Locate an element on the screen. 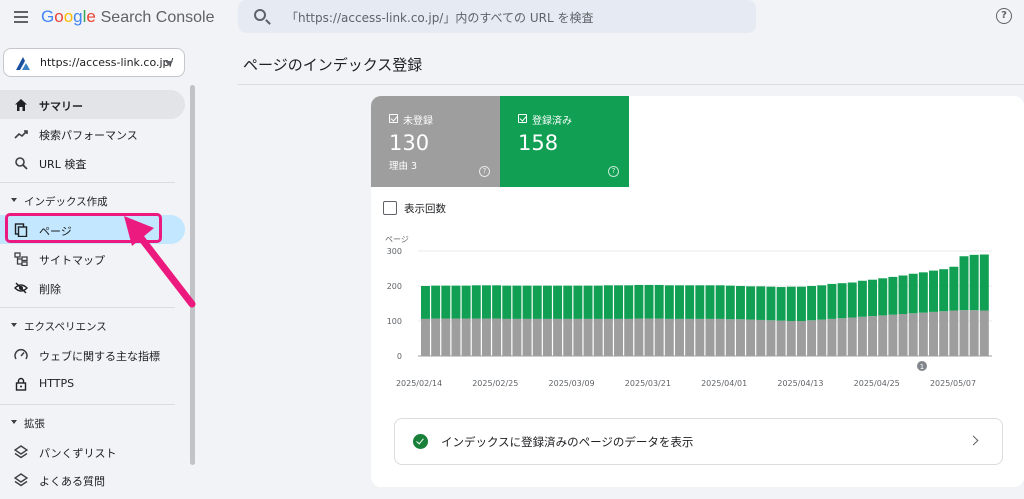 This screenshot has height=499, width=1024. x-tick-label: 2025/03/21 is located at coordinates (648, 383).